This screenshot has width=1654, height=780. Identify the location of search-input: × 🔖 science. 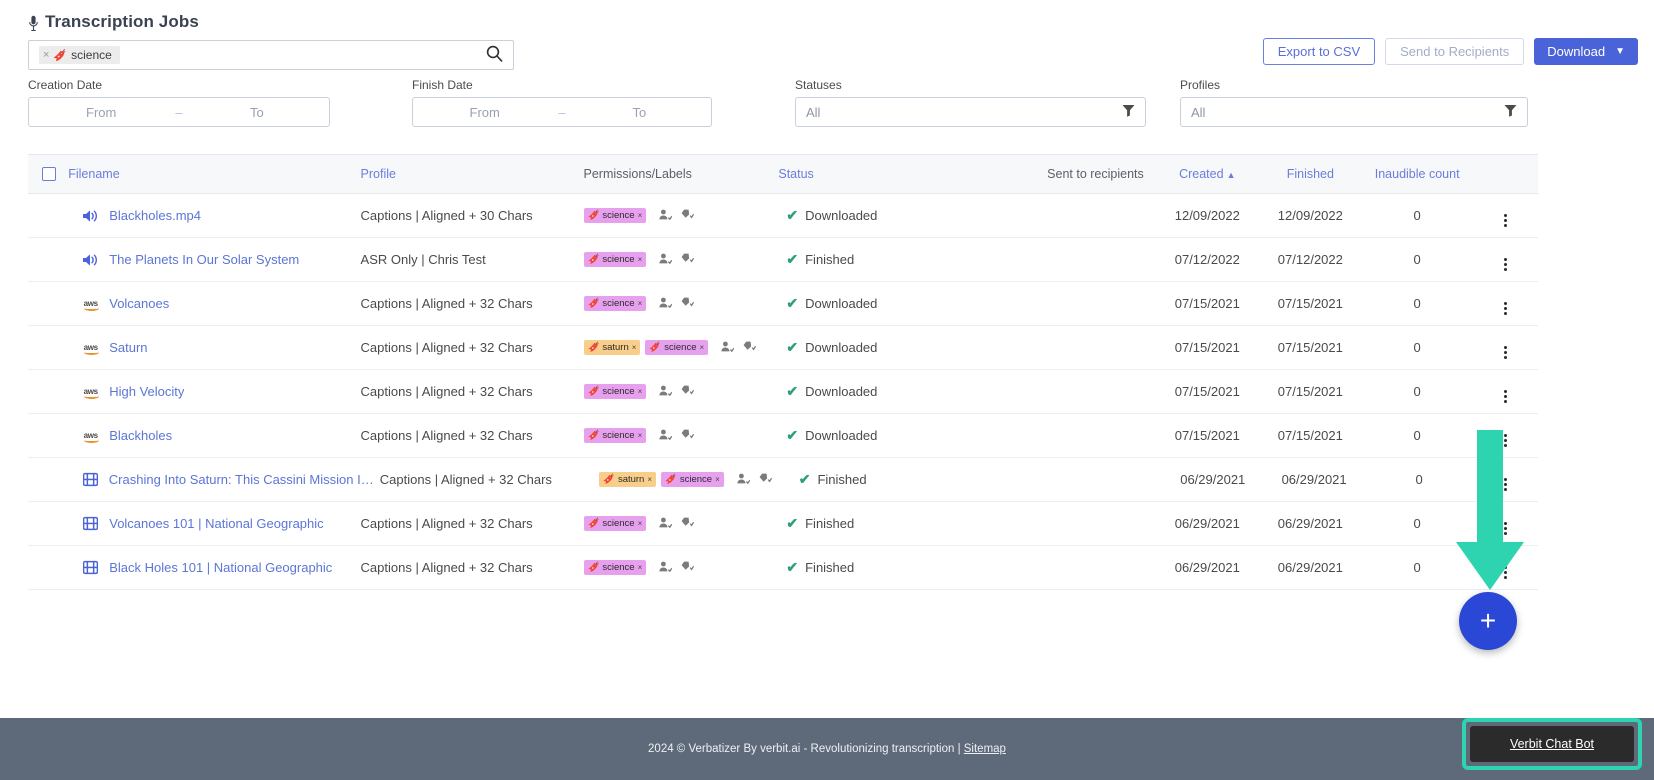
(271, 55).